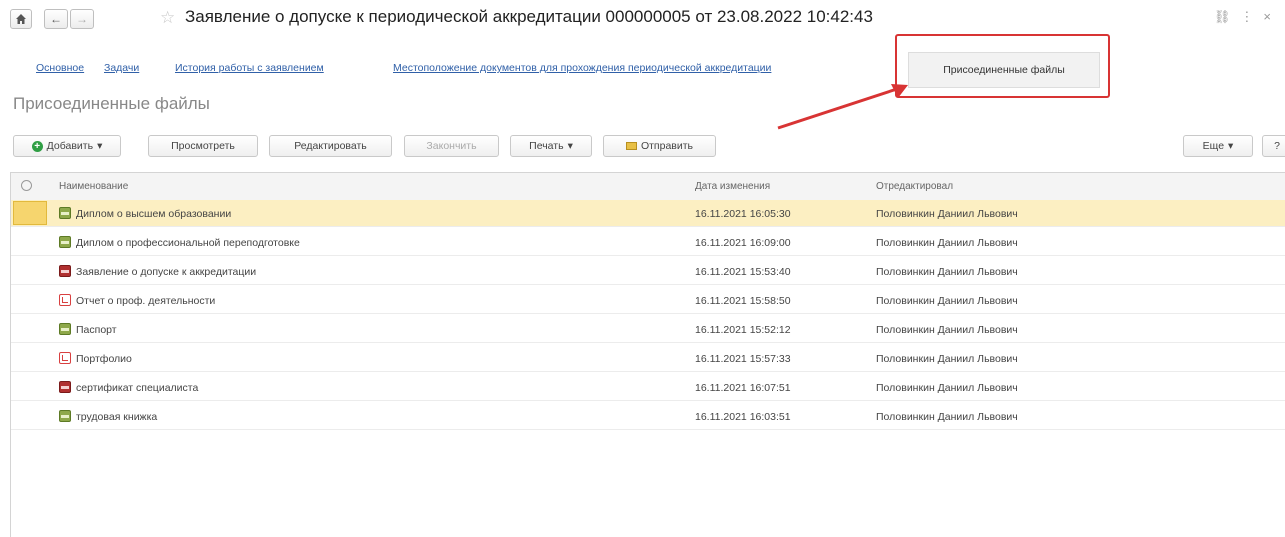 This screenshot has width=1285, height=537. I want to click on home-button, so click(21, 19).